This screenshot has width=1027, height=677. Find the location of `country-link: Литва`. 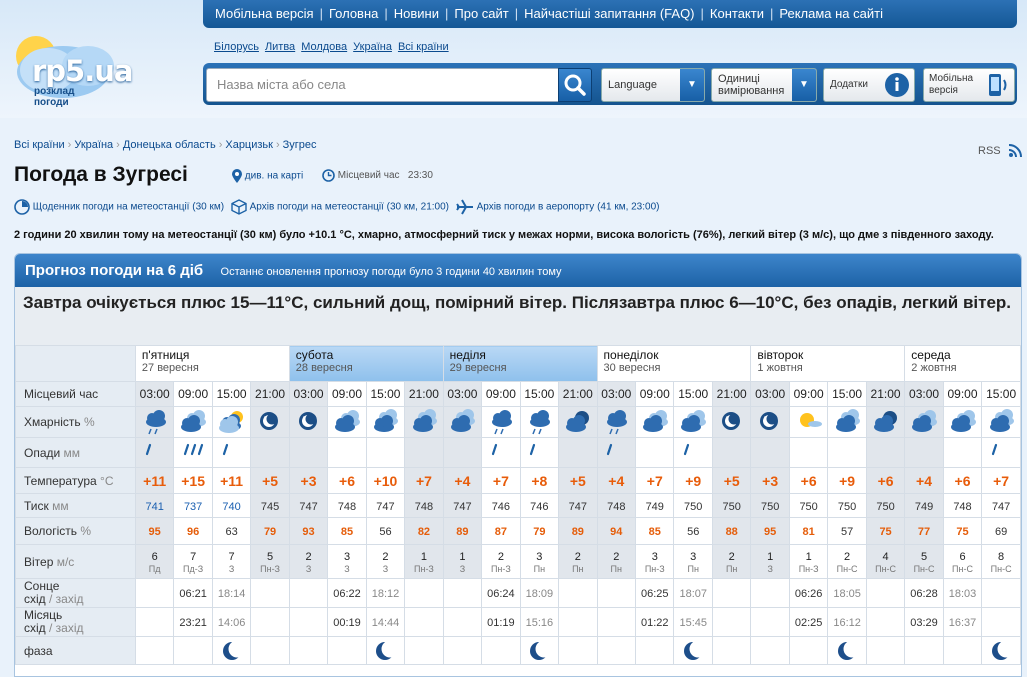

country-link: Литва is located at coordinates (280, 47).